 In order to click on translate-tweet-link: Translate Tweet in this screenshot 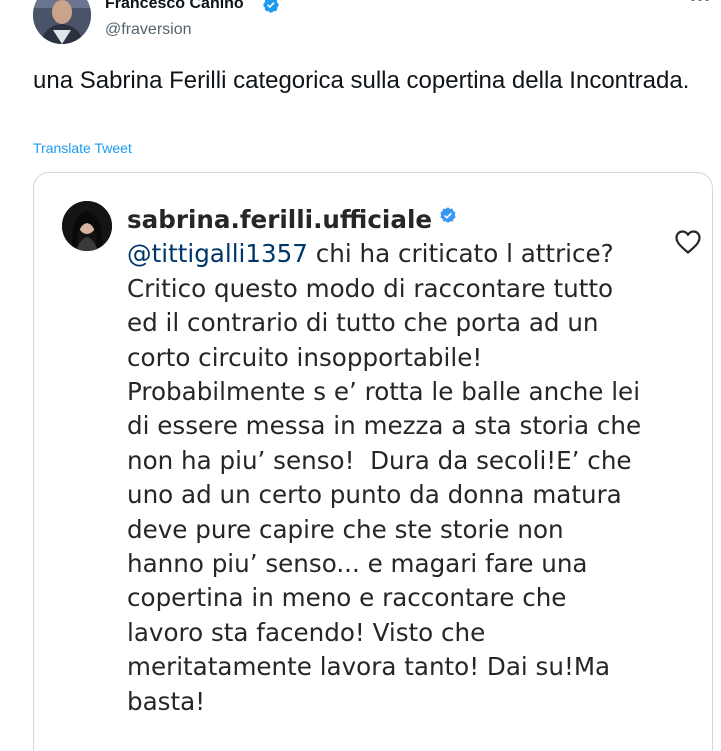, I will do `click(82, 148)`.